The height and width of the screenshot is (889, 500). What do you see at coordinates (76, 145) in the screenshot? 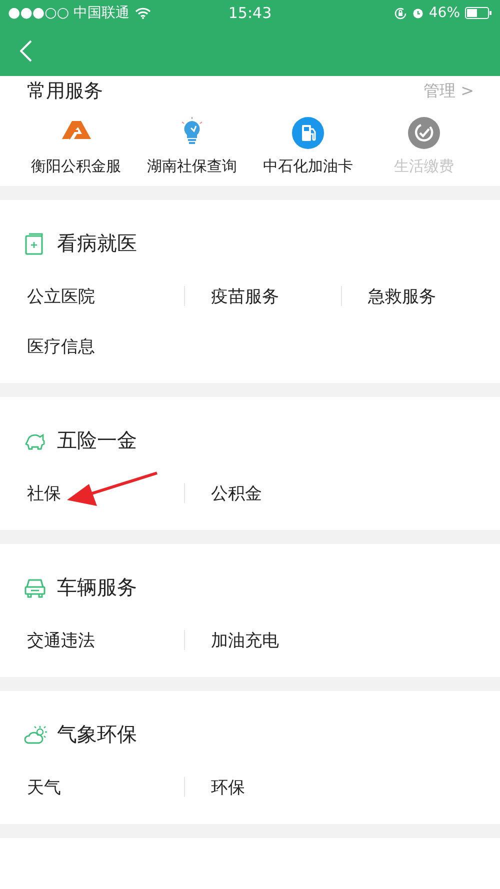
I see `service-shortcut: 衡阳公积金服` at bounding box center [76, 145].